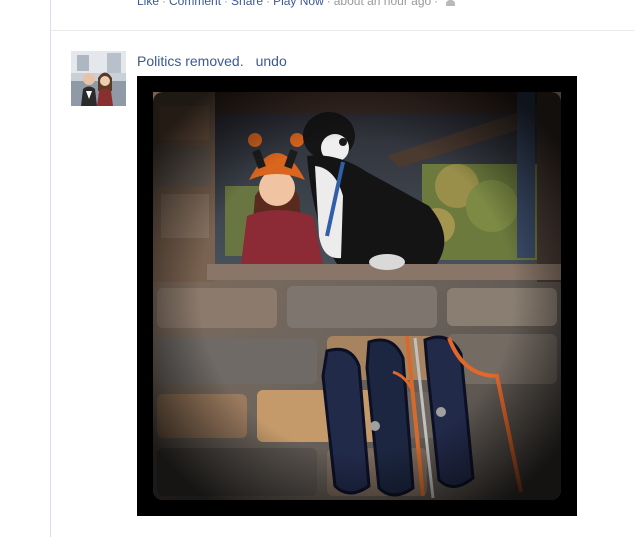  What do you see at coordinates (98, 78) in the screenshot?
I see `profile-avatar` at bounding box center [98, 78].